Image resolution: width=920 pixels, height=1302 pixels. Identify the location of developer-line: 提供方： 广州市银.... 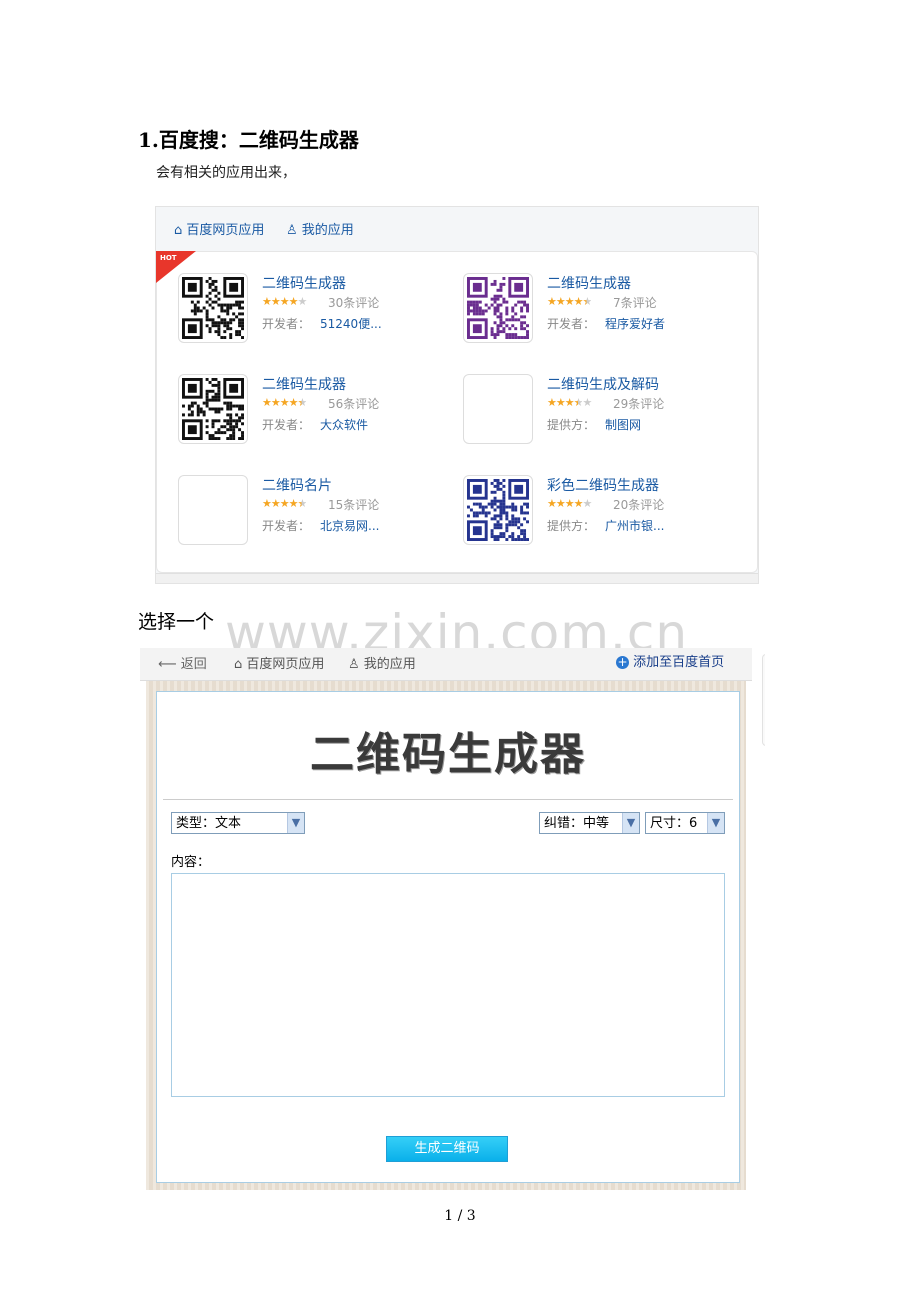
(605, 525).